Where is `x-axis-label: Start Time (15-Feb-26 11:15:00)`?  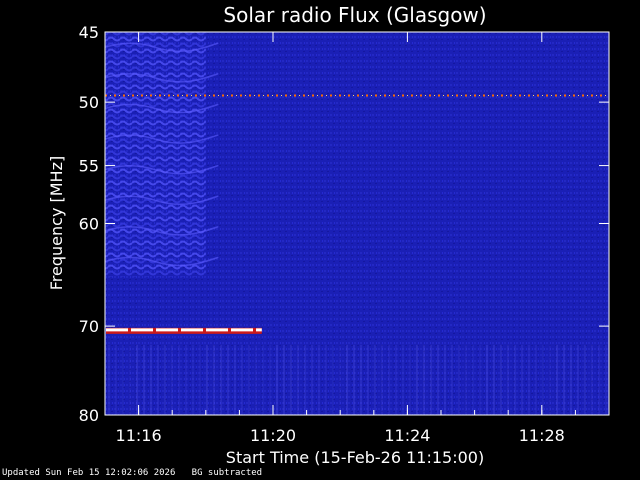 x-axis-label: Start Time (15-Feb-26 11:15:00) is located at coordinates (355, 457).